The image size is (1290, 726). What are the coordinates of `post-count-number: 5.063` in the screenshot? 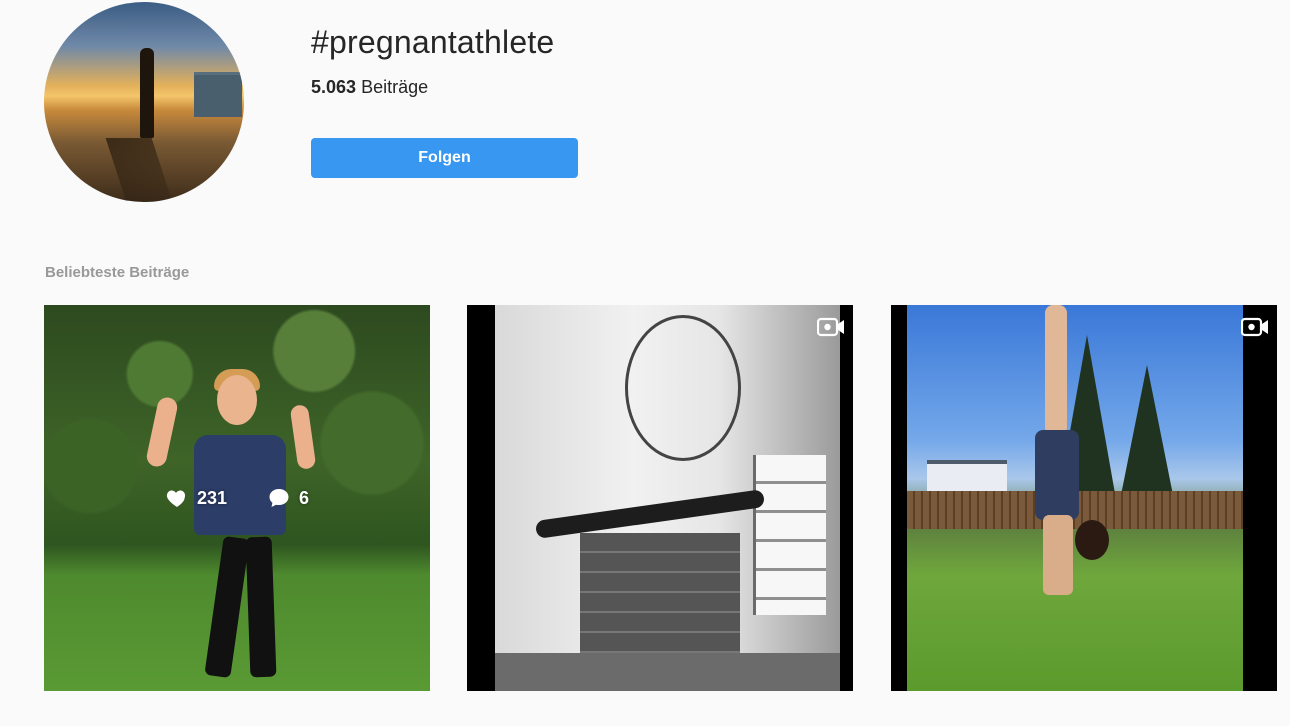 It's located at (334, 87).